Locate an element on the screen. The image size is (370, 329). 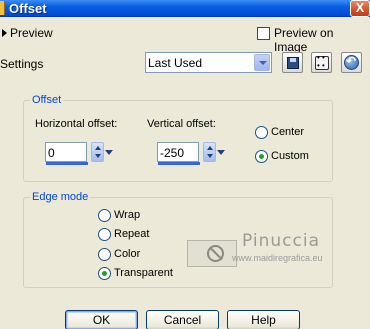
preview-on-image-label: Preview on Image is located at coordinates (322, 40).